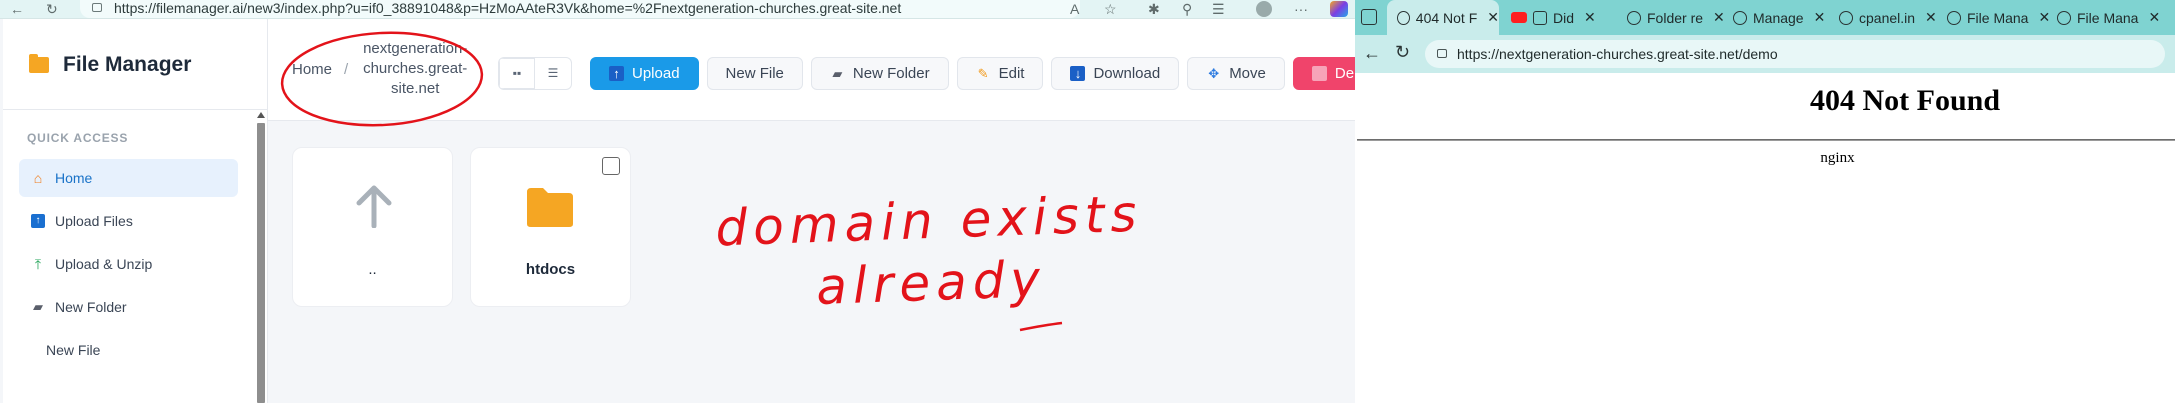  I want to click on tab-folder: Folder re ✕, so click(1677, 17).